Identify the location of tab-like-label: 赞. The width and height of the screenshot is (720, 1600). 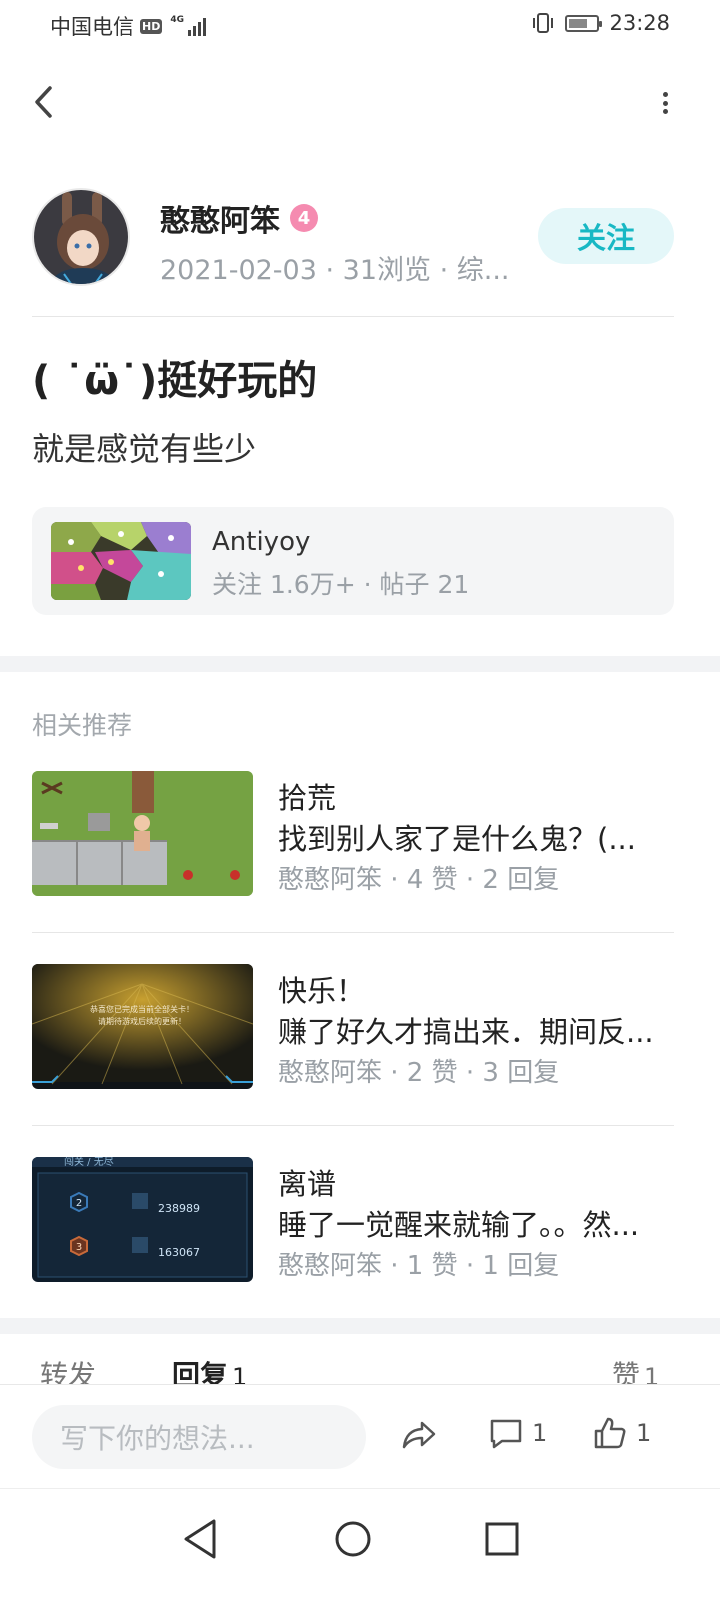
(626, 1371).